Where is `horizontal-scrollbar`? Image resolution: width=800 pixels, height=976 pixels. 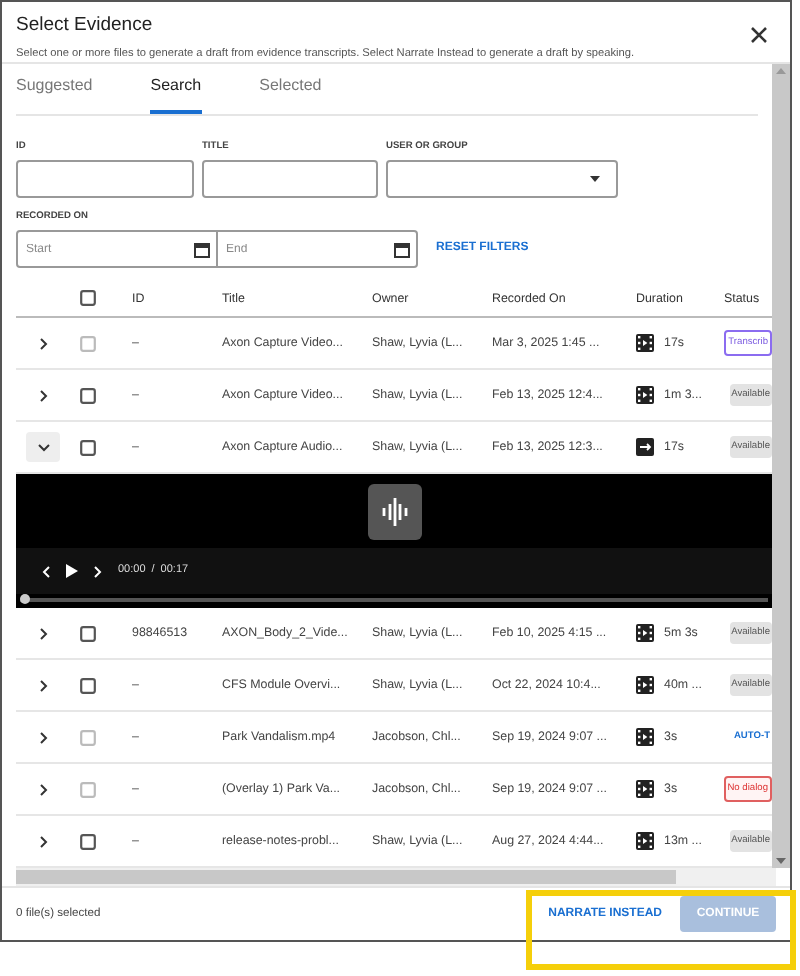
horizontal-scrollbar is located at coordinates (396, 877).